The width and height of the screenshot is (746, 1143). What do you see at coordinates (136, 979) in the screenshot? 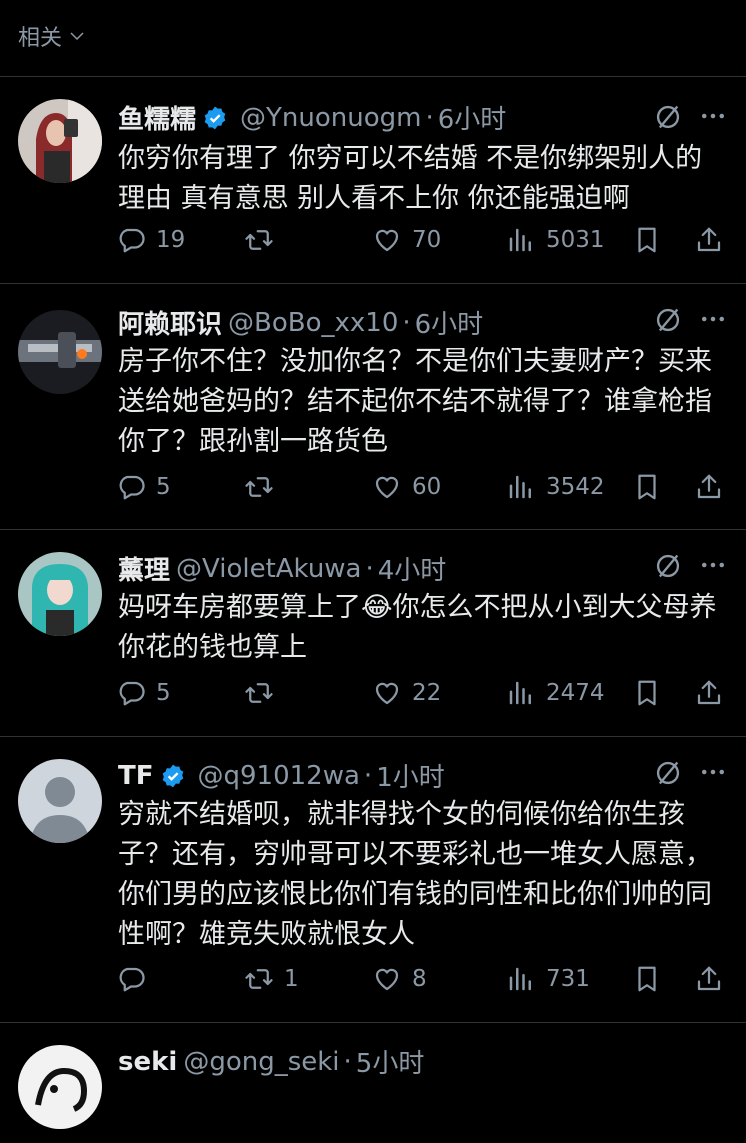
I see `reply-button` at bounding box center [136, 979].